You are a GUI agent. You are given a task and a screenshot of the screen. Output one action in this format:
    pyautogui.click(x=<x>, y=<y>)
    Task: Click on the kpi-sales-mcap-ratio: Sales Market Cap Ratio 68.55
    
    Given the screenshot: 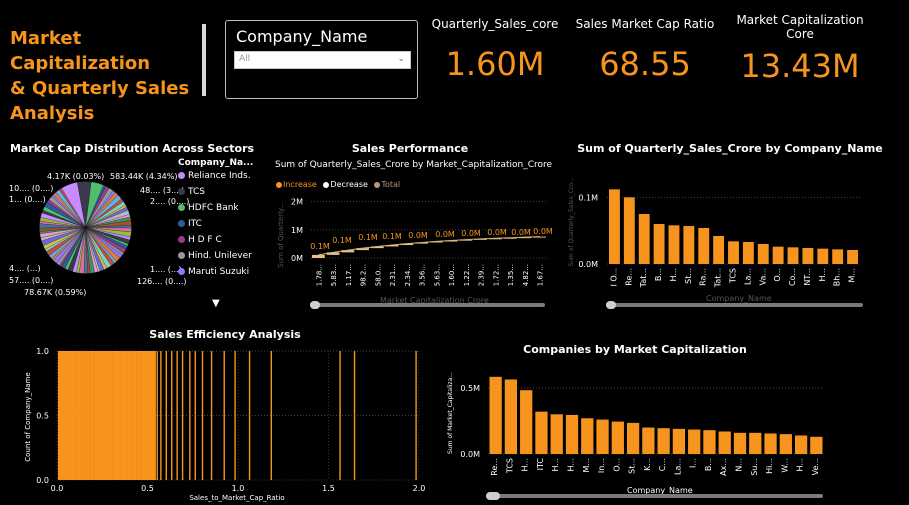 What is the action you would take?
    pyautogui.click(x=645, y=50)
    